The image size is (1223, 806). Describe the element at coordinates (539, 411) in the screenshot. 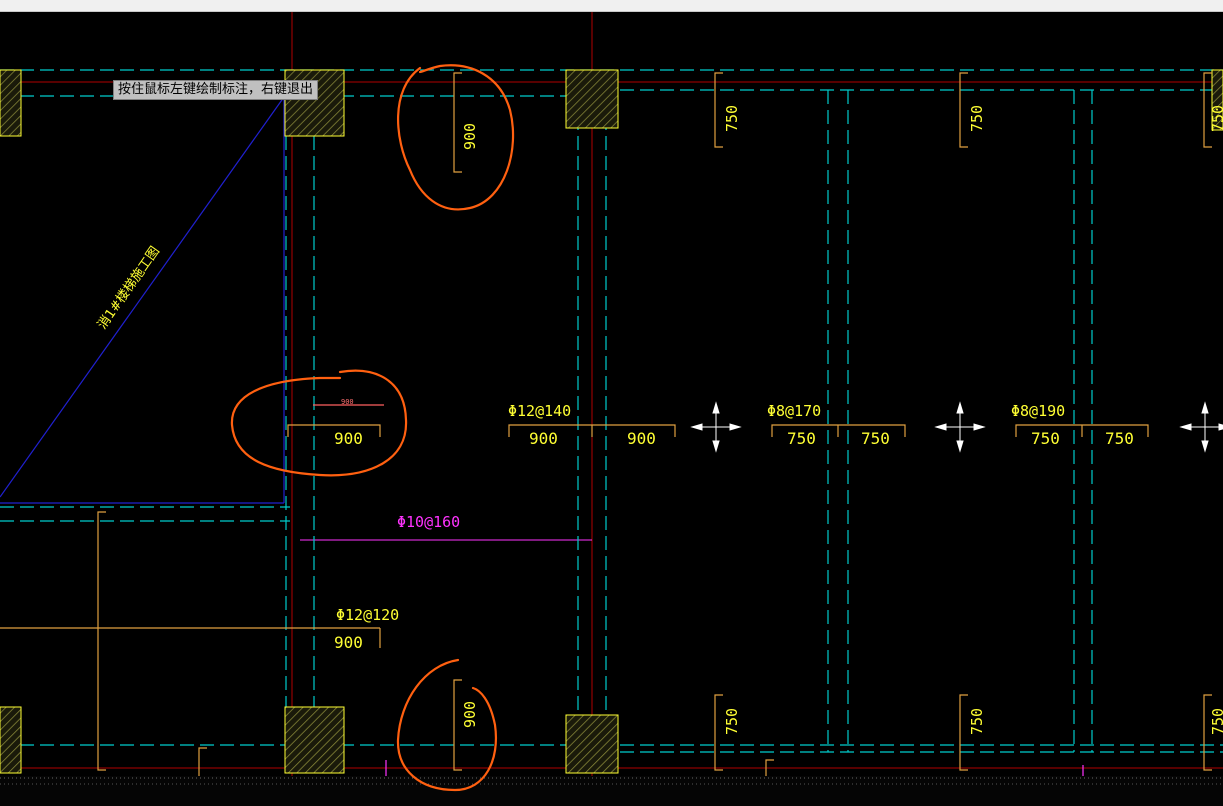

I see `rebar-label-a: Φ12@140` at that location.